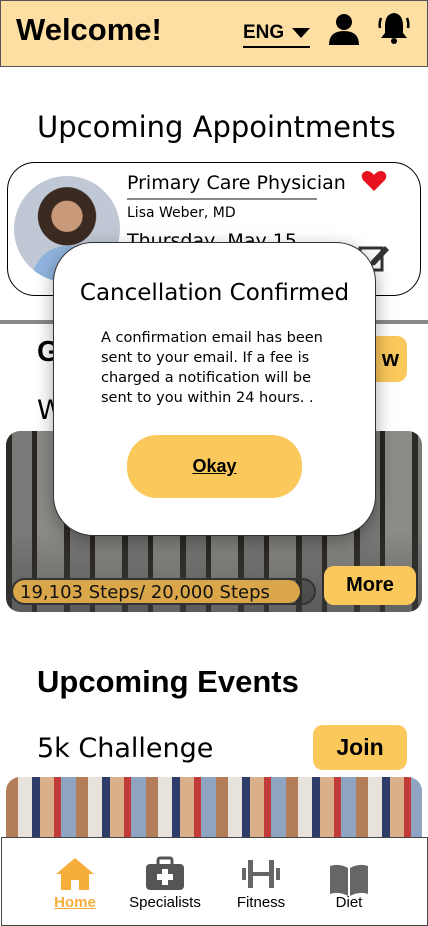  I want to click on book-icon, so click(349, 880).